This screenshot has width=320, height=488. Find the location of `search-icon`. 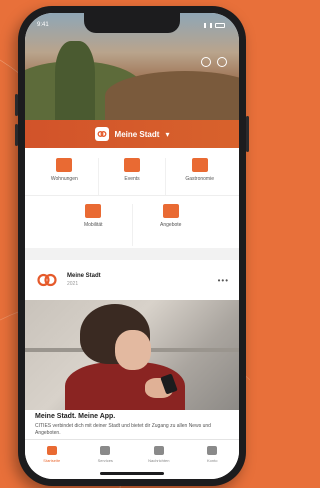

search-icon is located at coordinates (222, 62).